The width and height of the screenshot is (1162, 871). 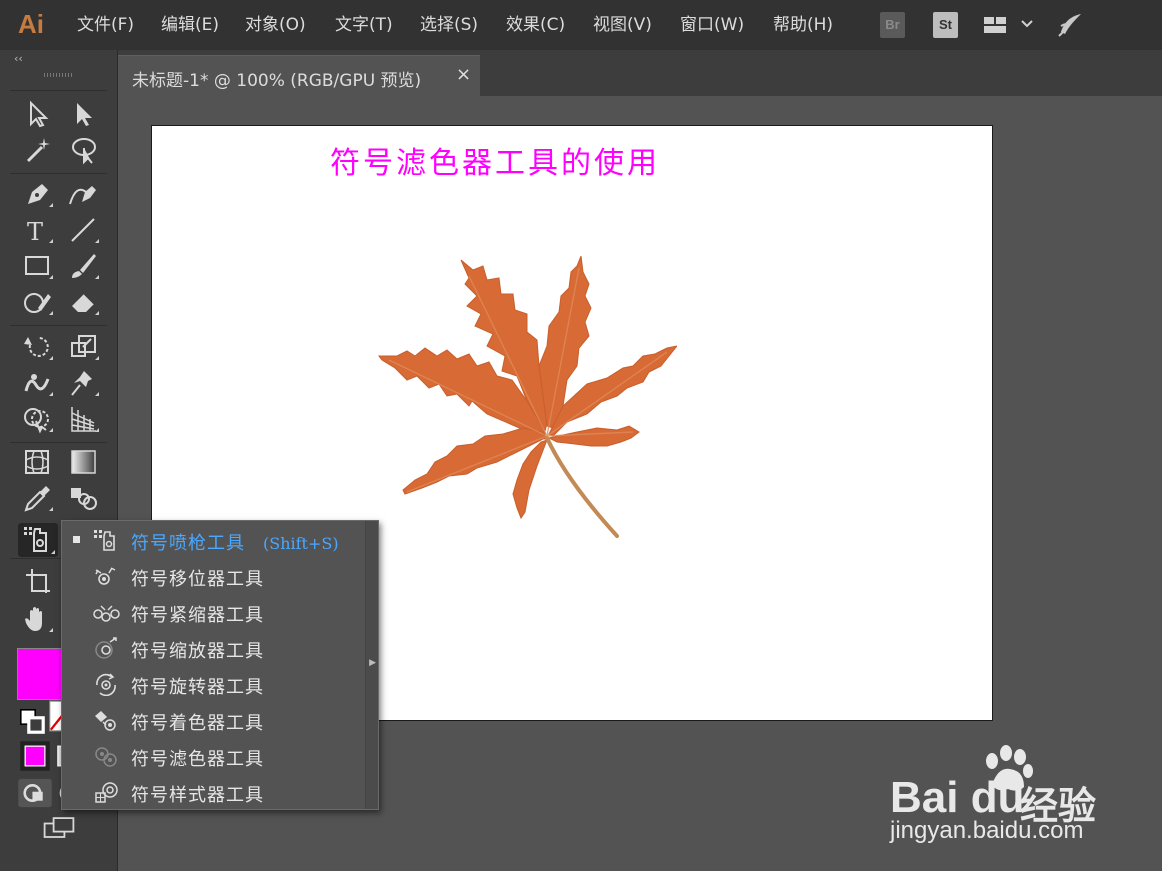 I want to click on flyout-item-label: 符号喷枪工具, so click(x=188, y=543).